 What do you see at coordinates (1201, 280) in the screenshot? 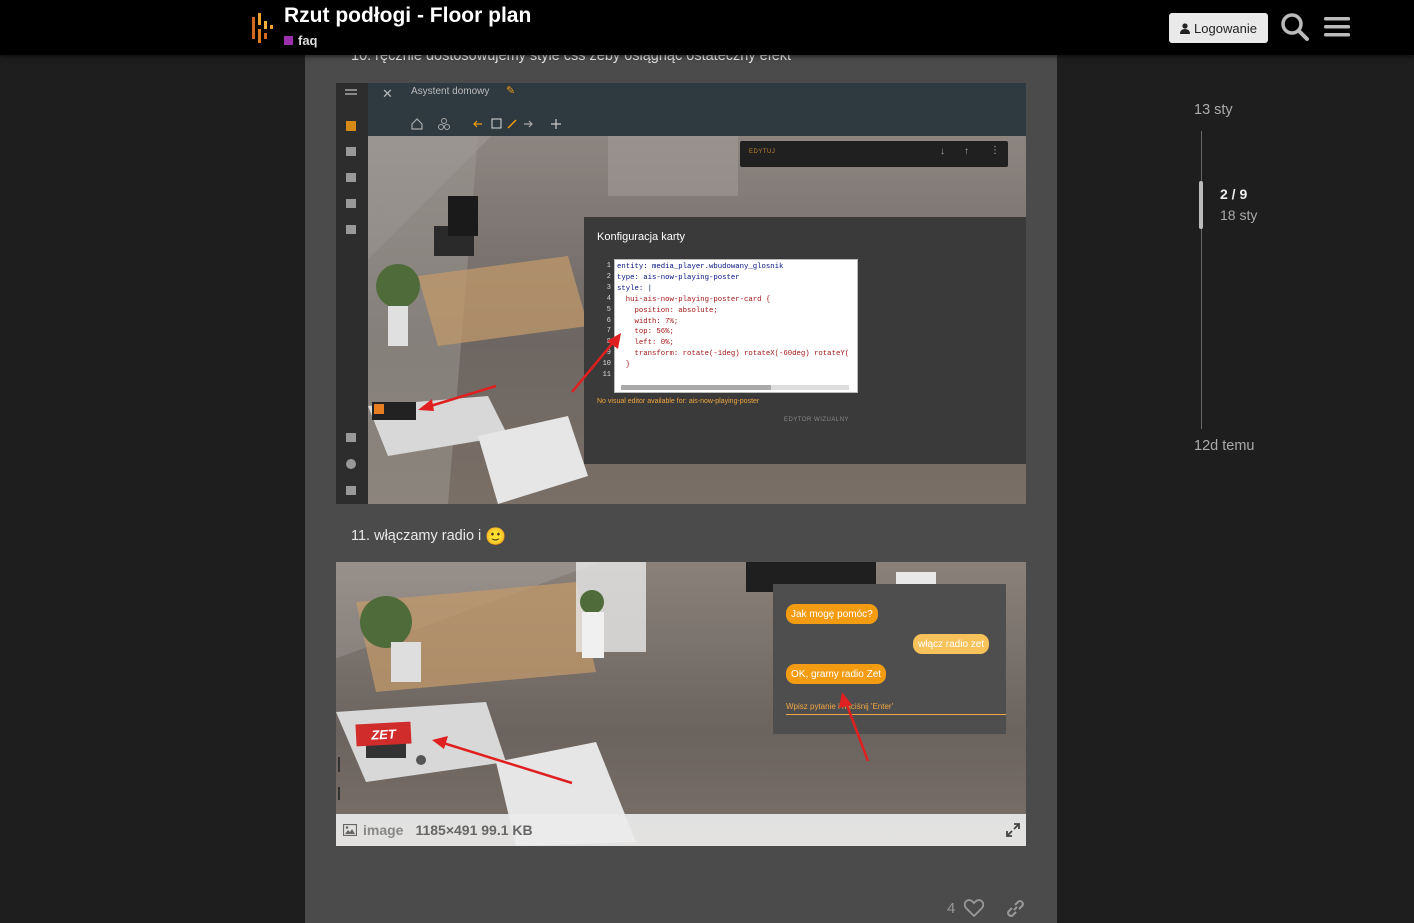
I see `timeline-track` at bounding box center [1201, 280].